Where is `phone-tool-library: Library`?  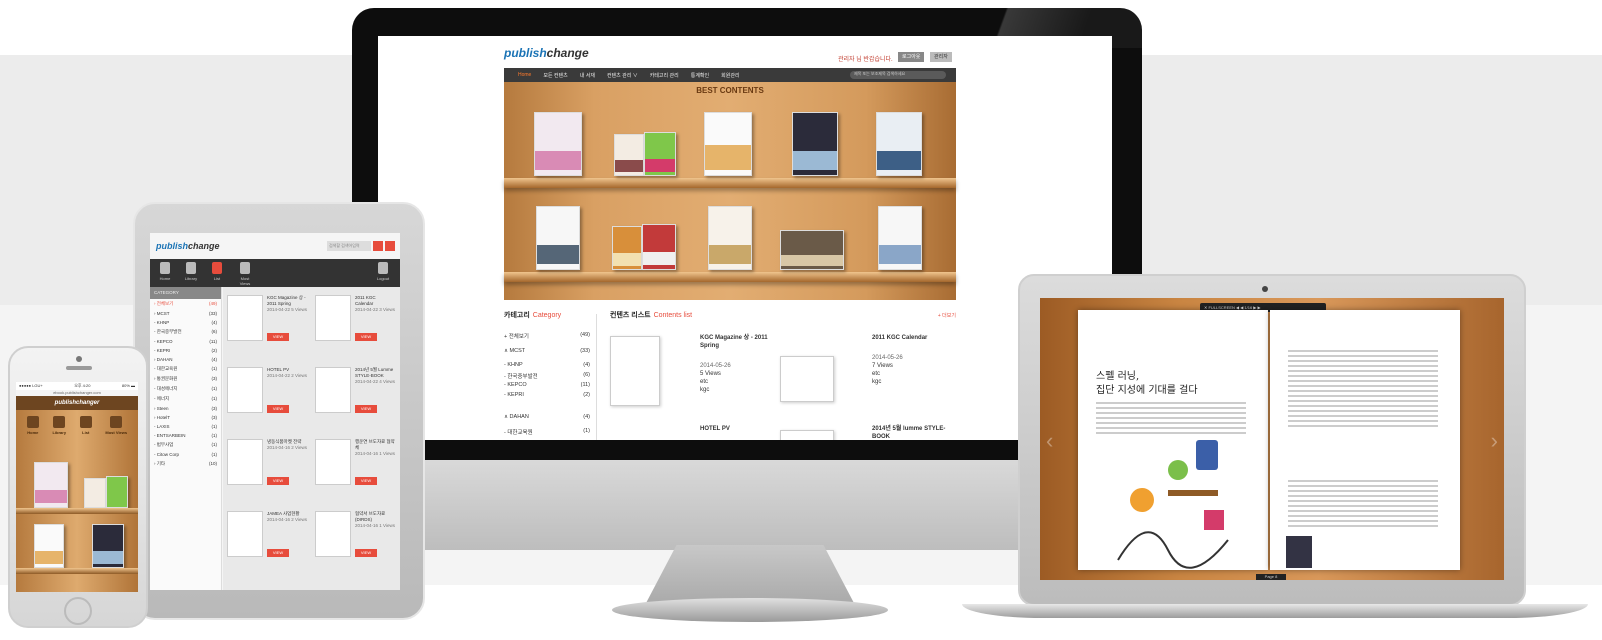
phone-tool-library: Library is located at coordinates (59, 425).